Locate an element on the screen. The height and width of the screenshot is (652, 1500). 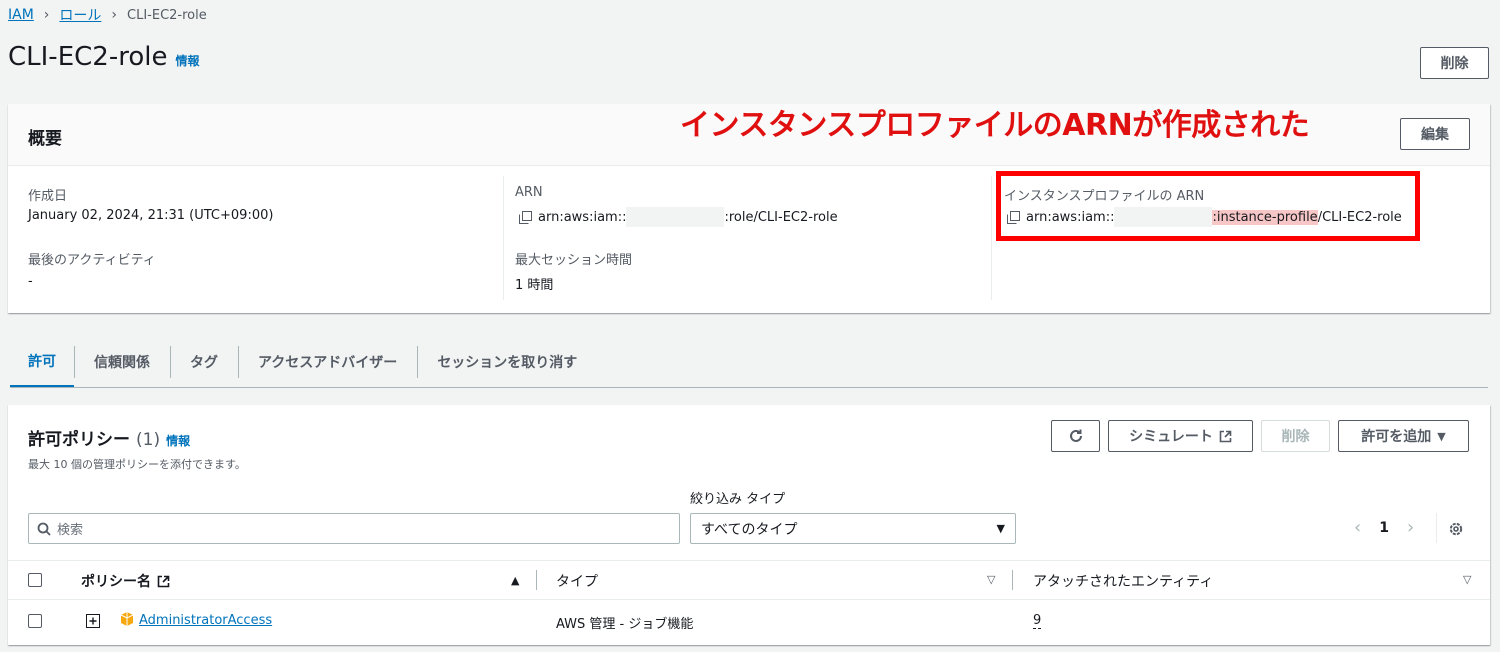
arn-label: ARN is located at coordinates (529, 192).